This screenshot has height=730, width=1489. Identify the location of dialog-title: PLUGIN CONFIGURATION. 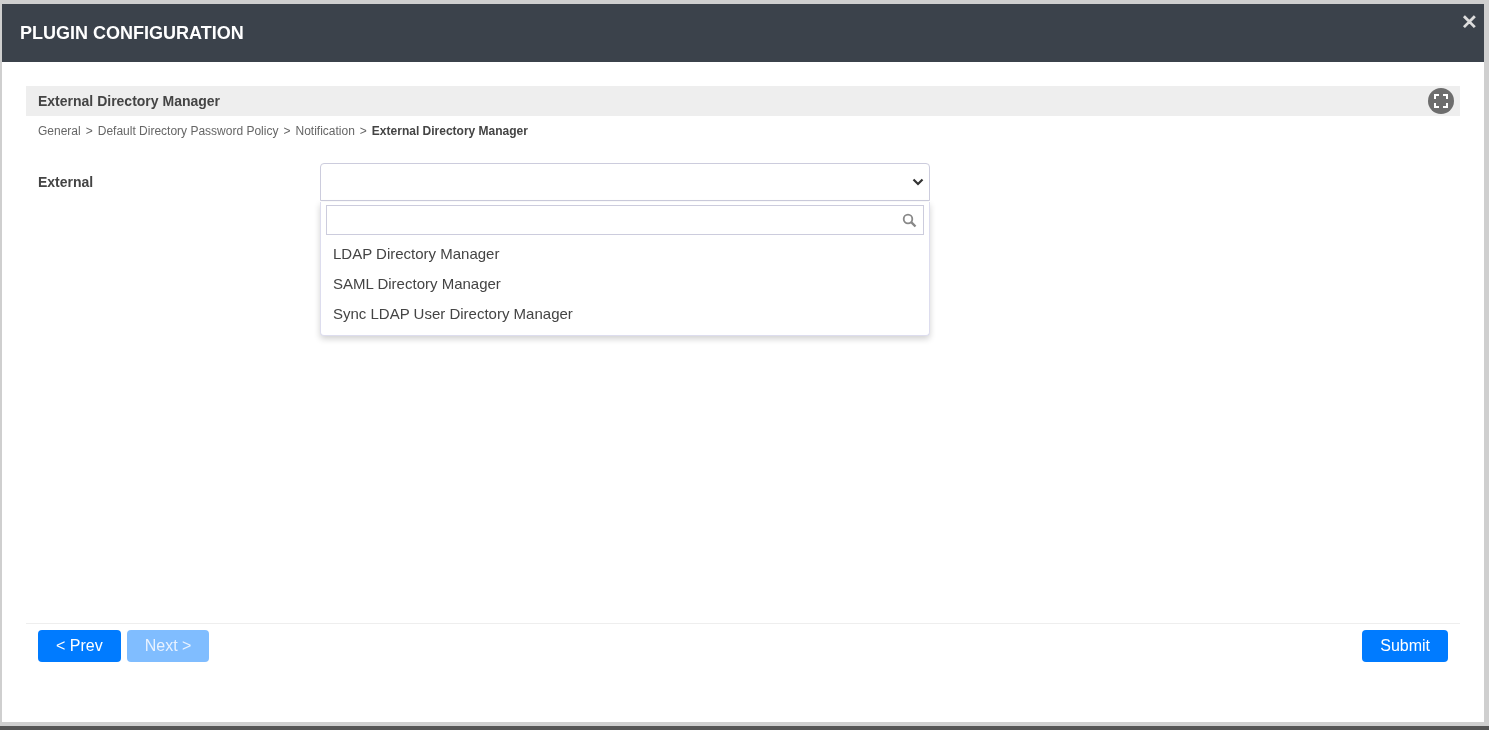
(132, 33).